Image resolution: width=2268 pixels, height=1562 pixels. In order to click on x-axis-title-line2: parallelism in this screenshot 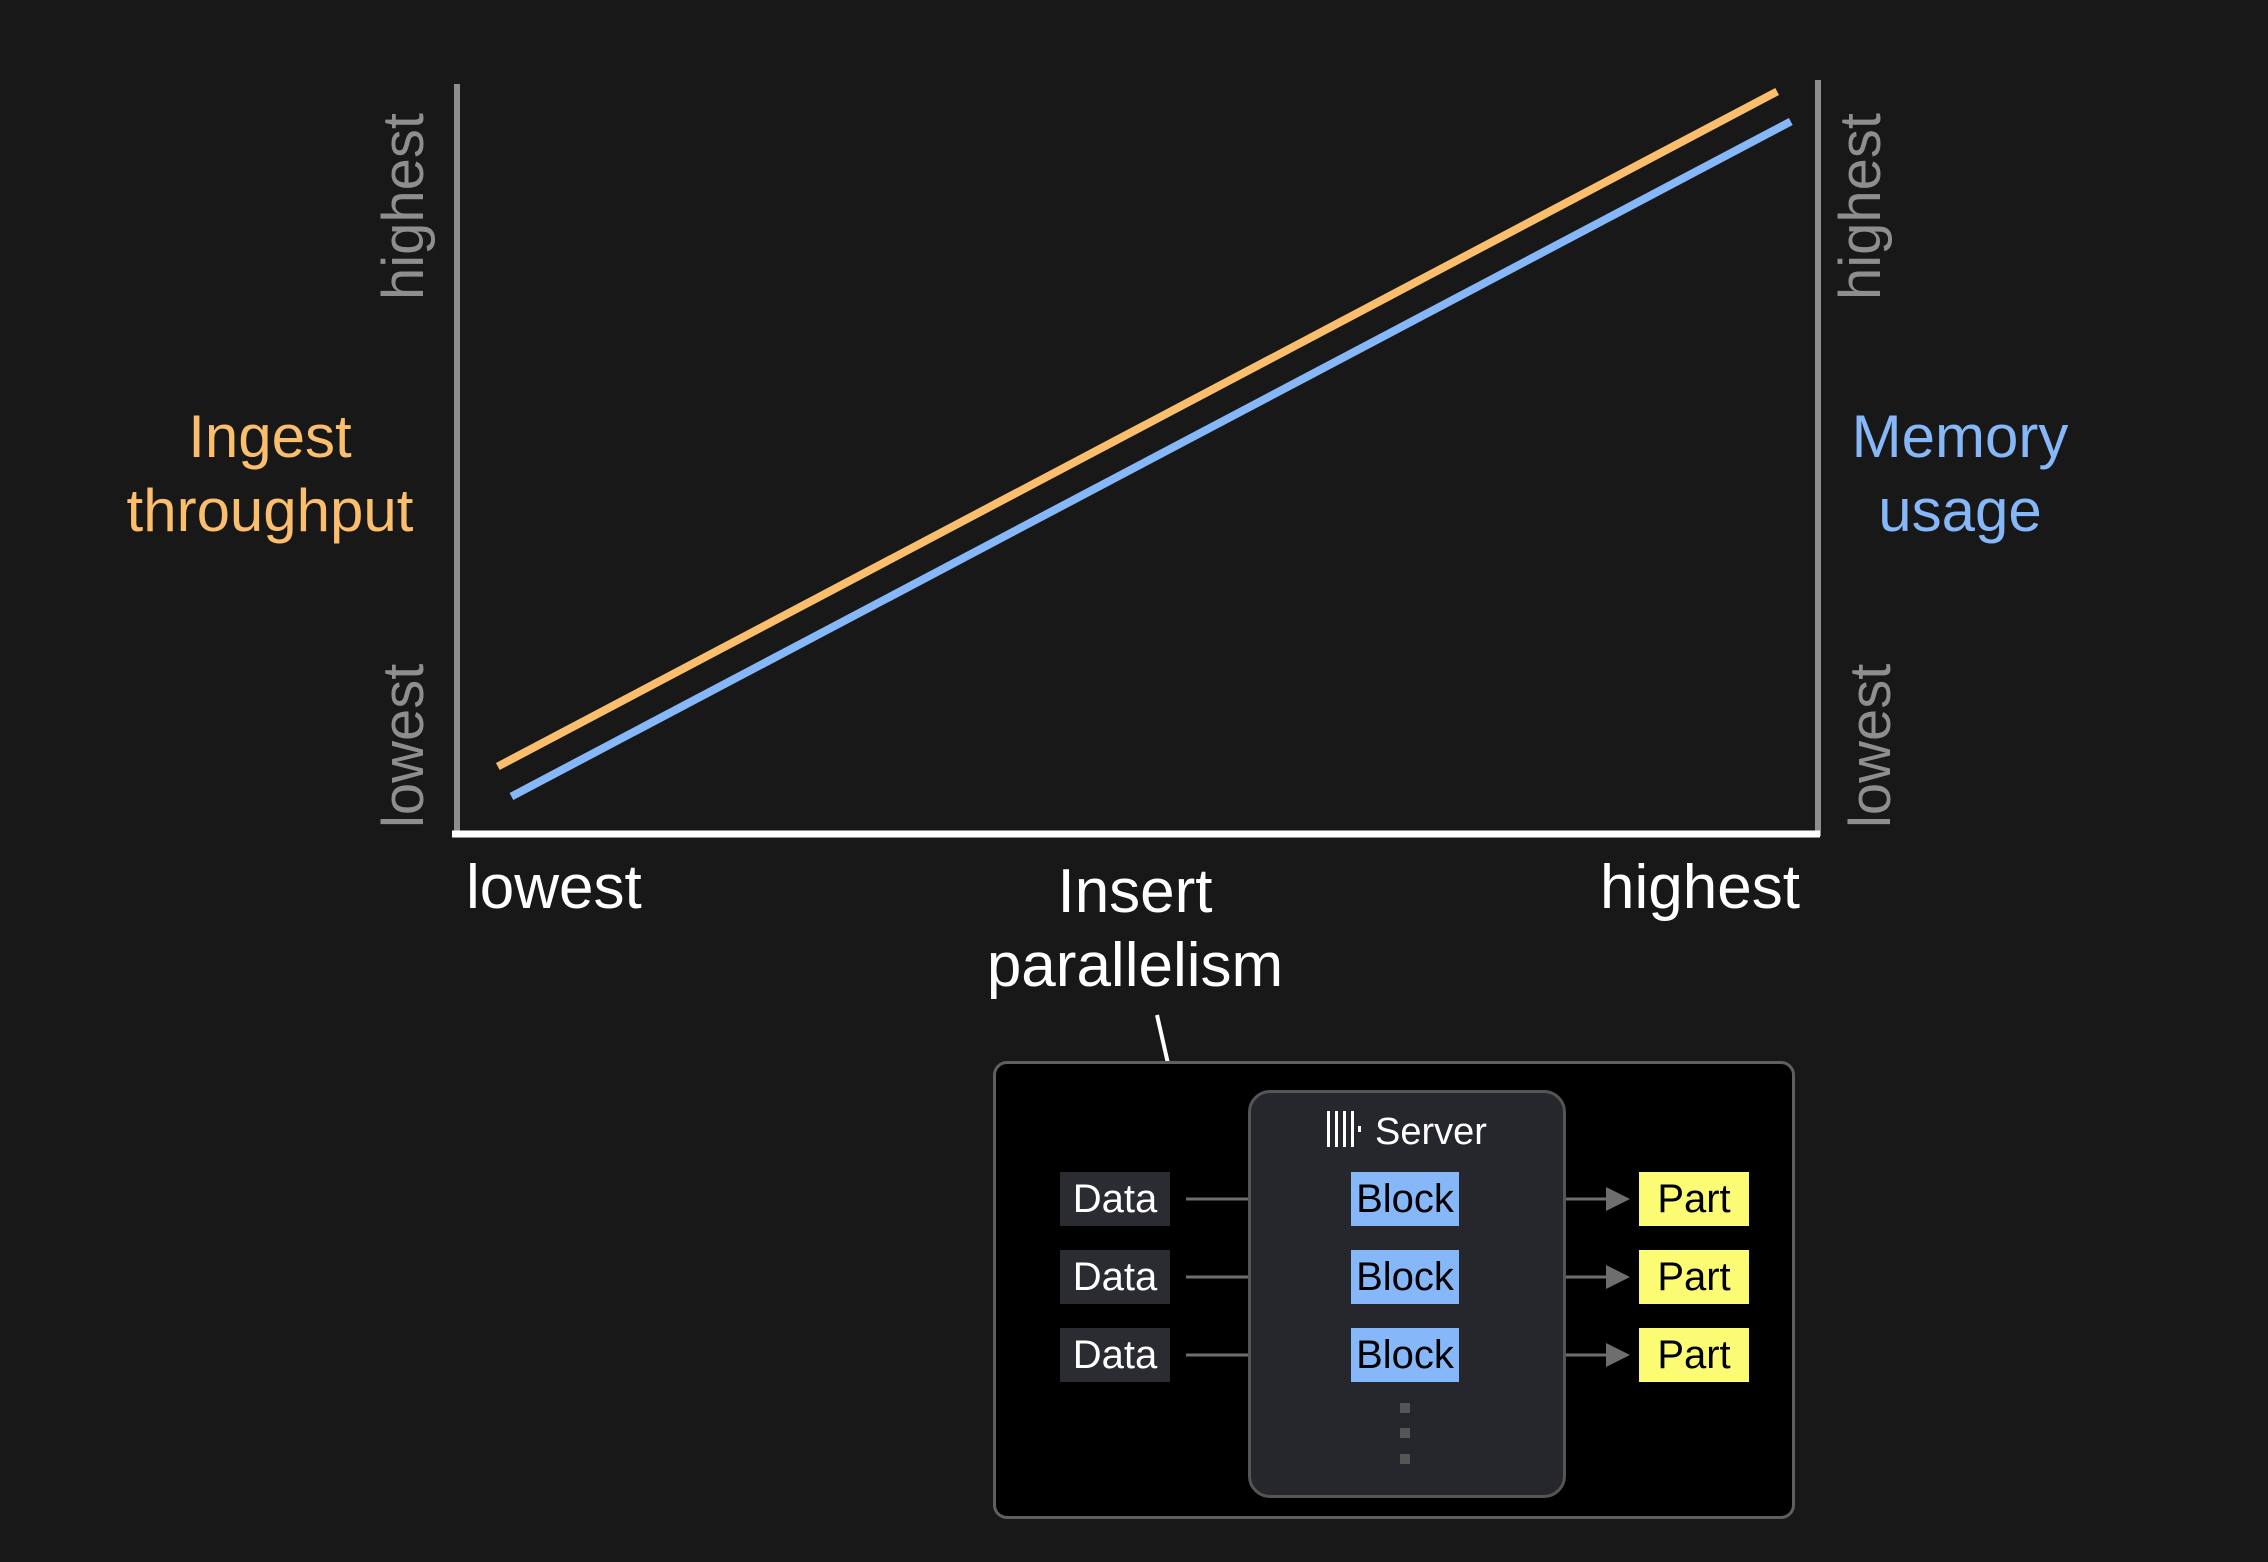, I will do `click(1135, 965)`.